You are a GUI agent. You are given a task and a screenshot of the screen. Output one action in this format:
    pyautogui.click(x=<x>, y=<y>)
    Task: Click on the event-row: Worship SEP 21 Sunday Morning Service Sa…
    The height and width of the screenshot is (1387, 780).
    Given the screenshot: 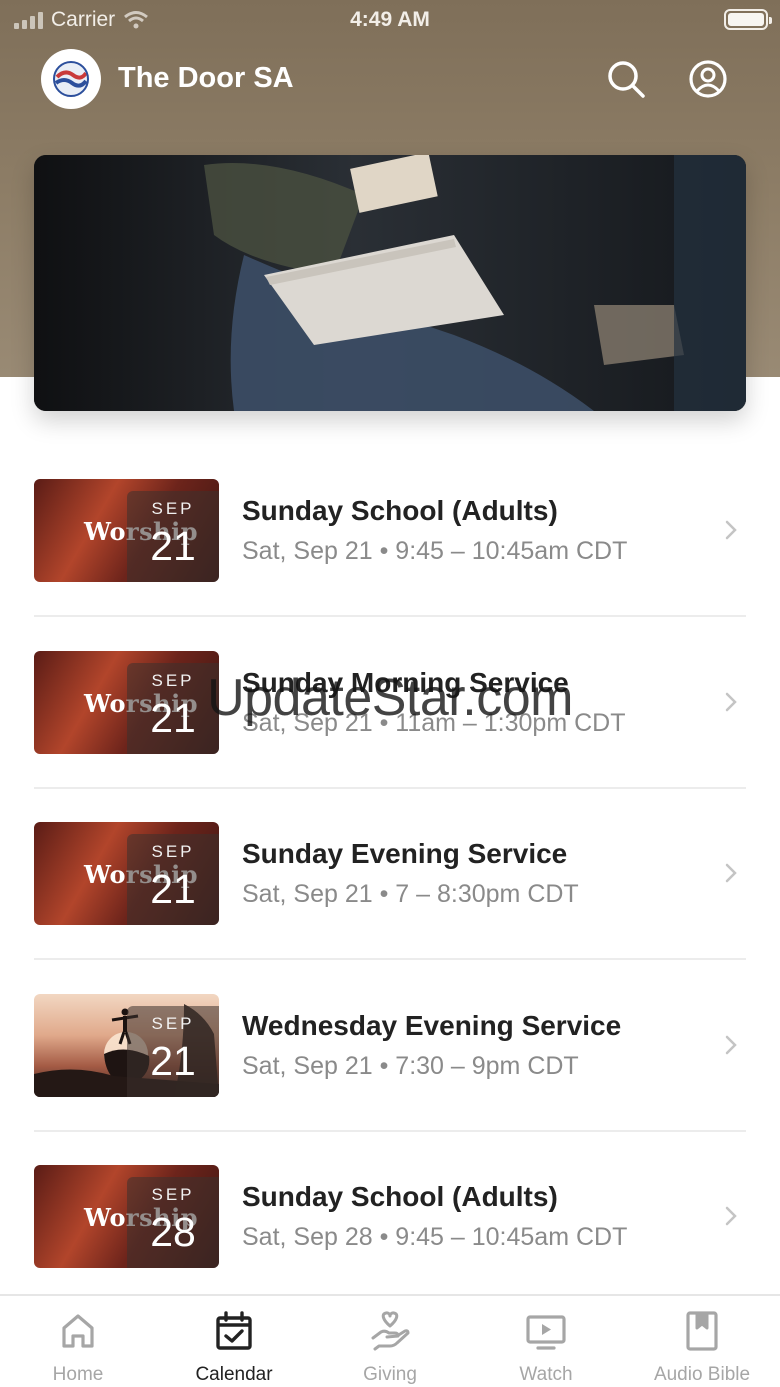 What is the action you would take?
    pyautogui.click(x=390, y=736)
    